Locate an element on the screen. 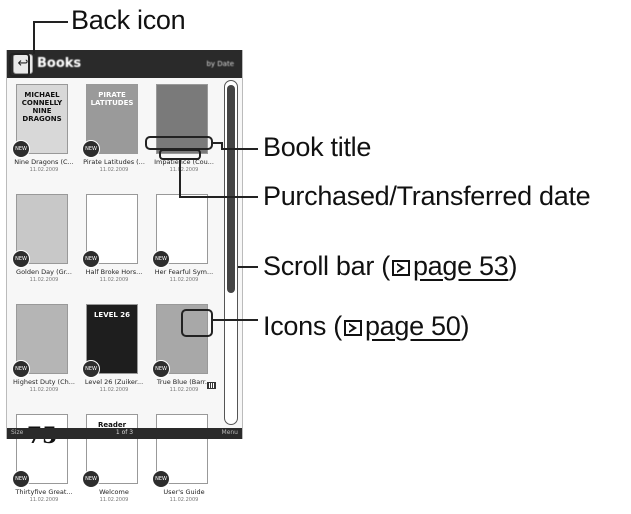  book-title-leader is located at coordinates (235, 146).